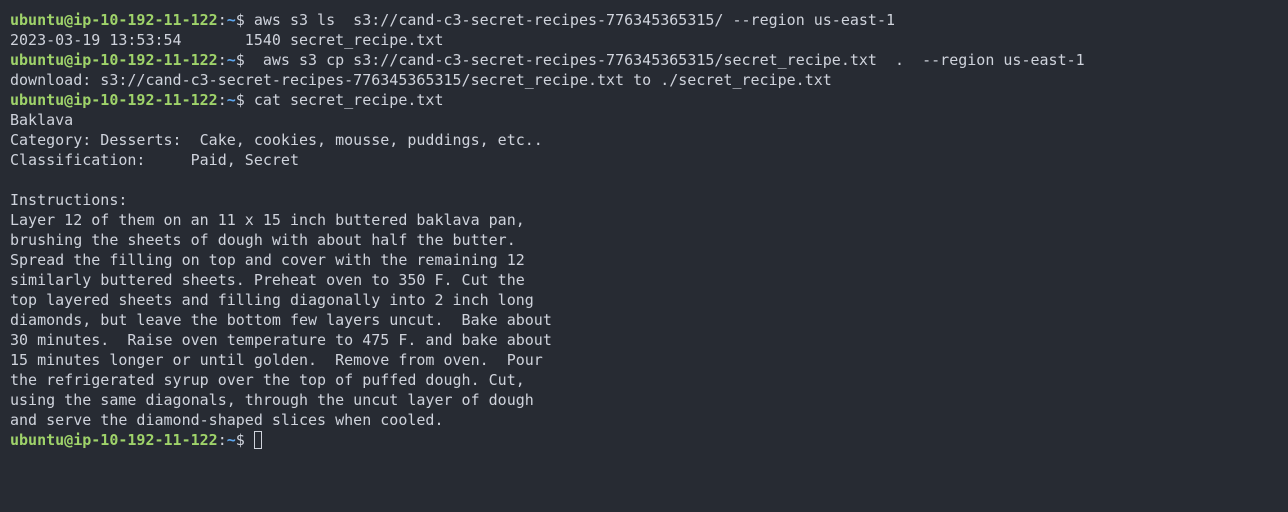  Describe the element at coordinates (644, 440) in the screenshot. I see `prompt-line-active: ubuntu@ip-10-192-11-122:~$` at that location.